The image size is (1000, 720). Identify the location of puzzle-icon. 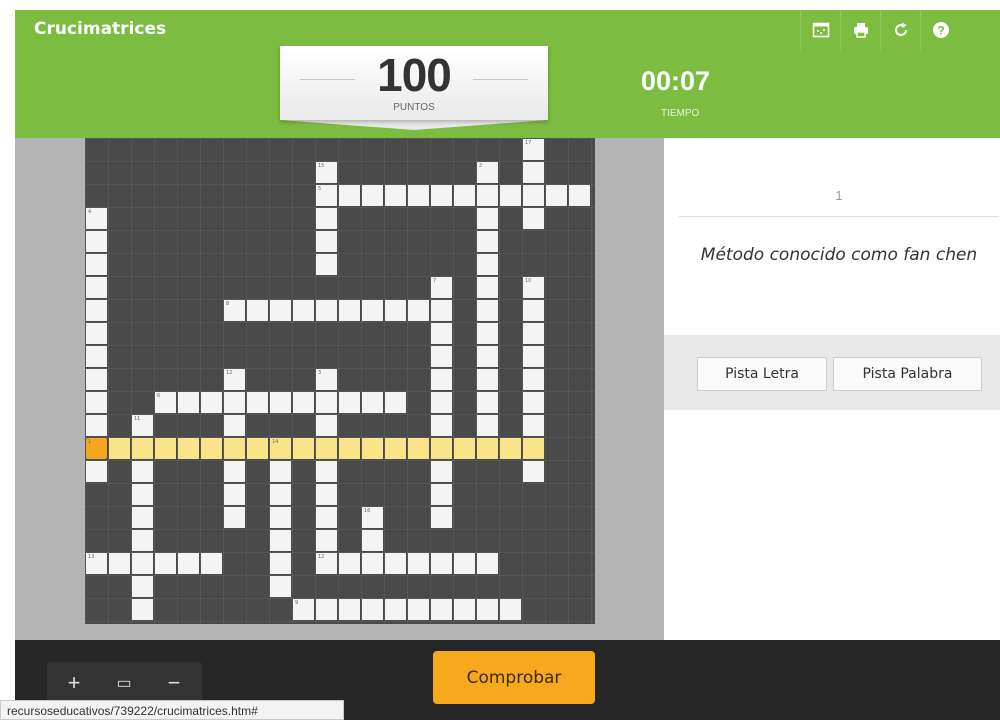
(820, 30).